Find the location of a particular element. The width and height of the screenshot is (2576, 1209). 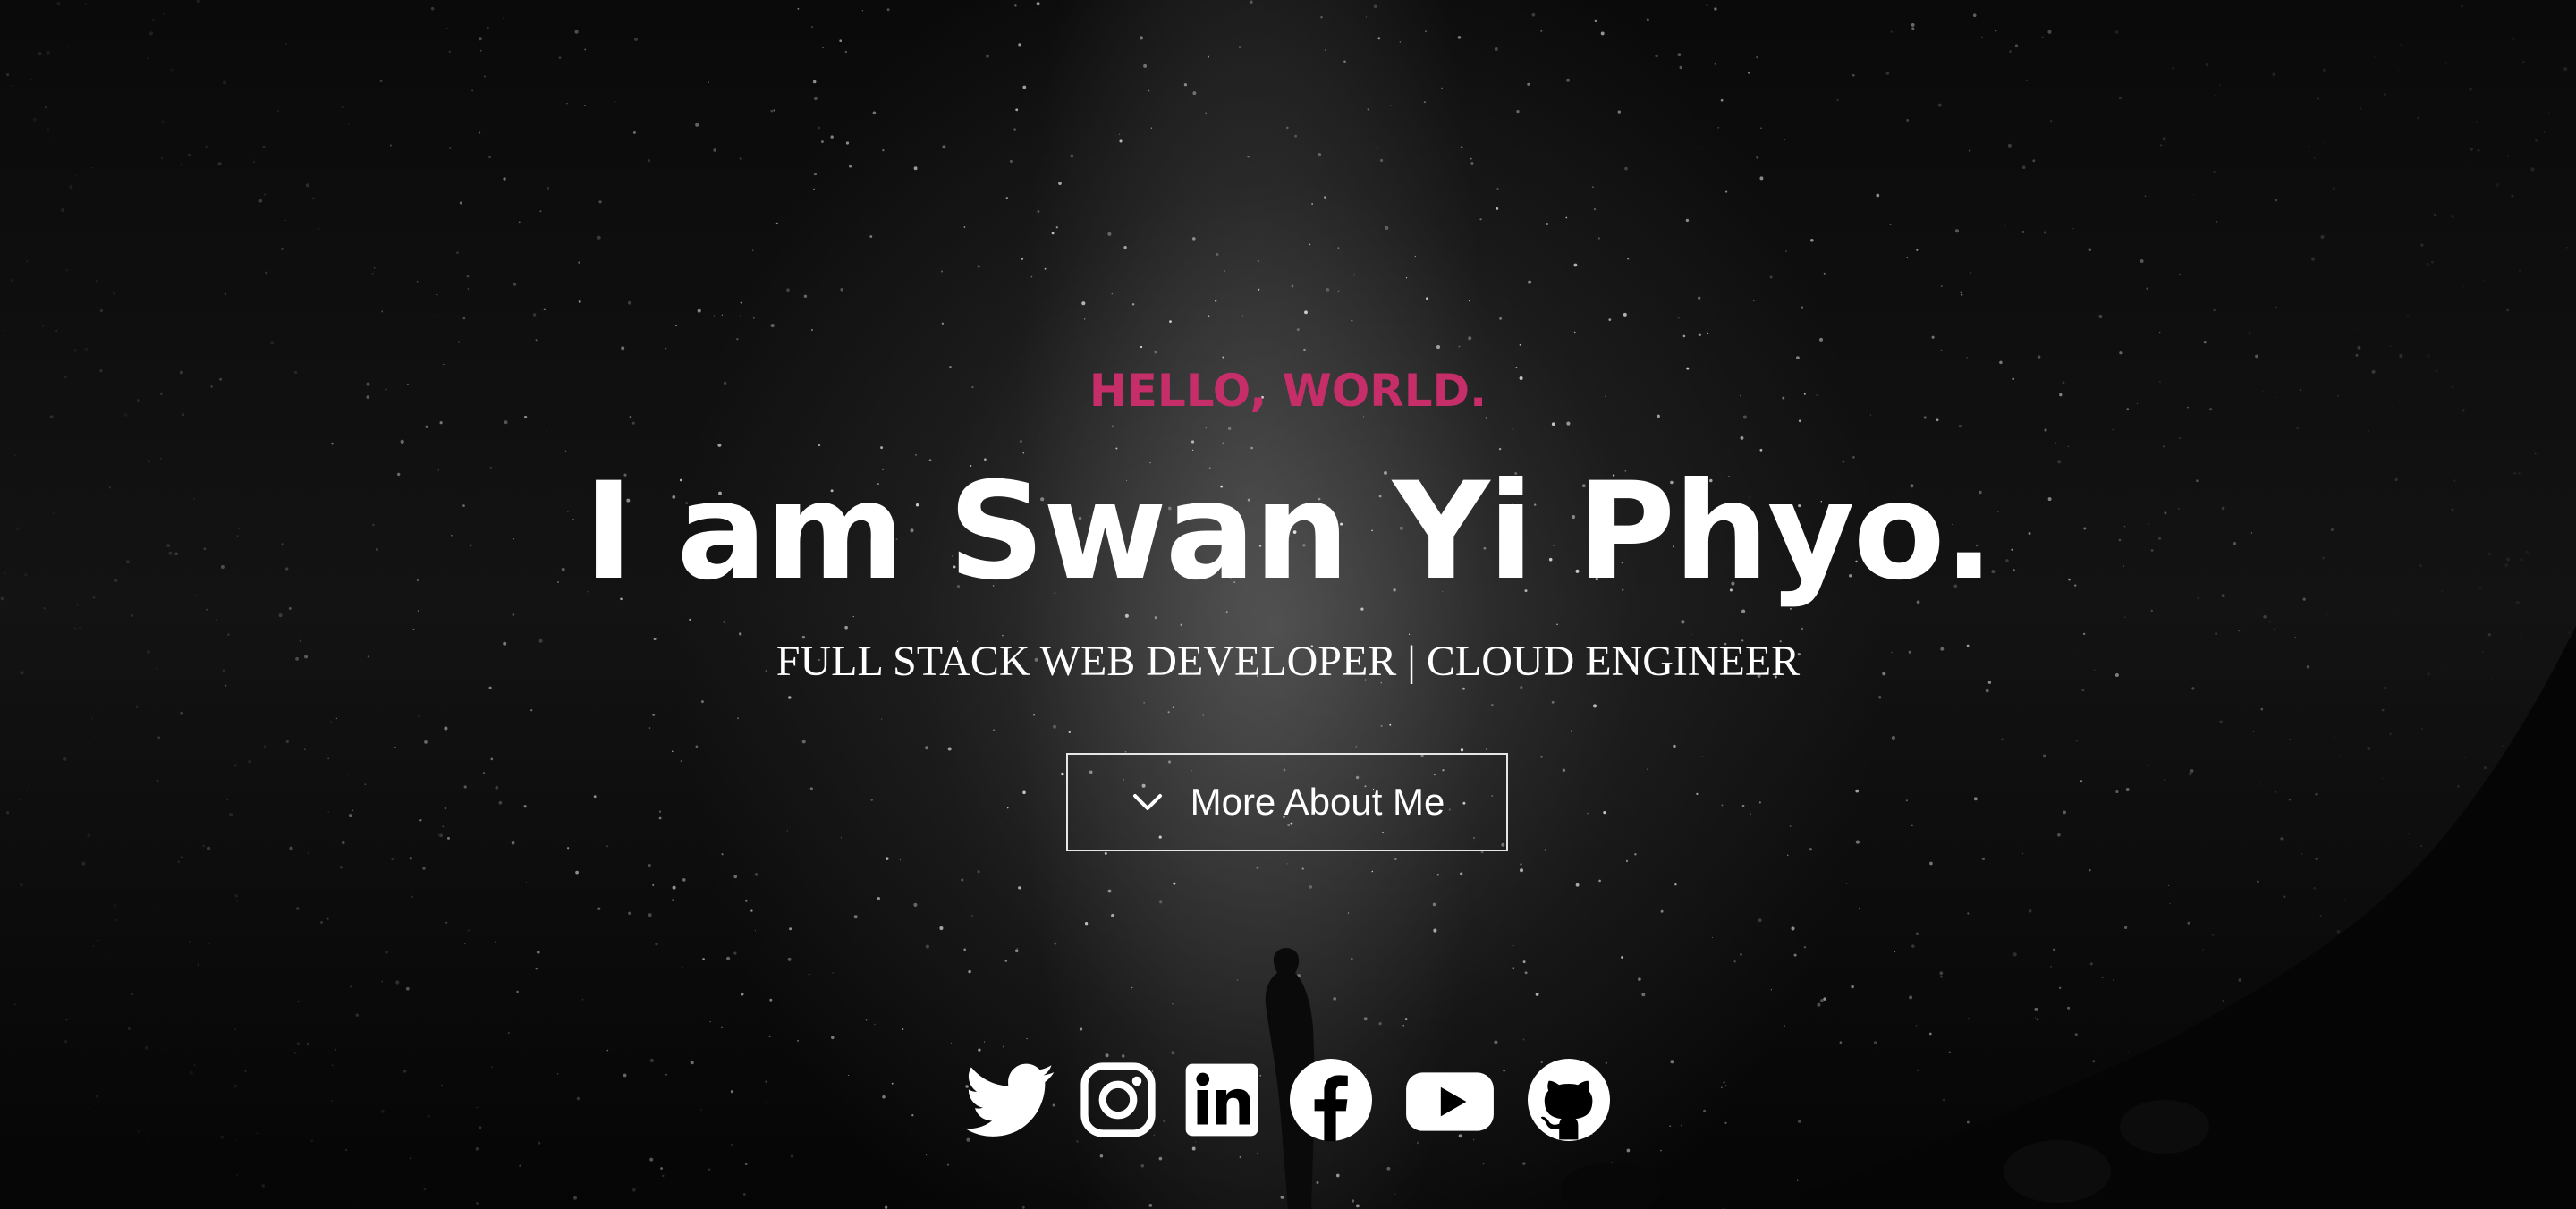

linkedin-icon is located at coordinates (1221, 1100).